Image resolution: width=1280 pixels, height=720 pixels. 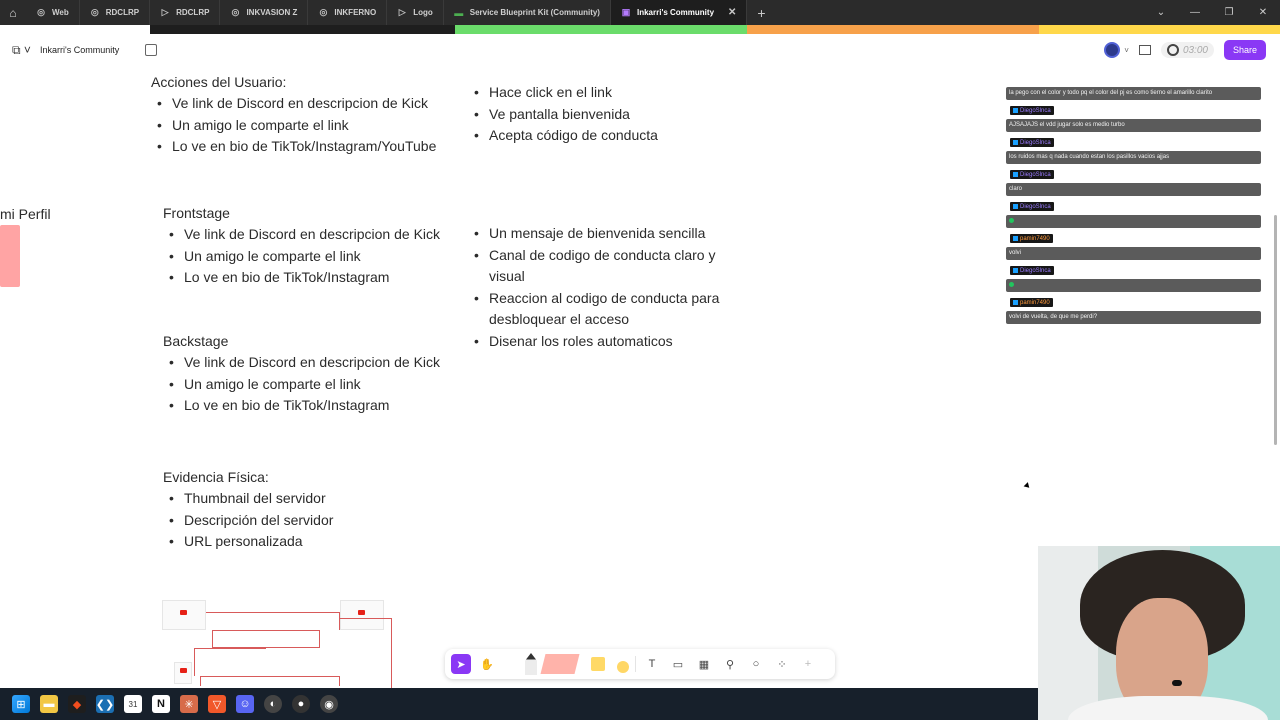 I want to click on tab-inkferno: ◎ INKFERNO, so click(x=348, y=12).